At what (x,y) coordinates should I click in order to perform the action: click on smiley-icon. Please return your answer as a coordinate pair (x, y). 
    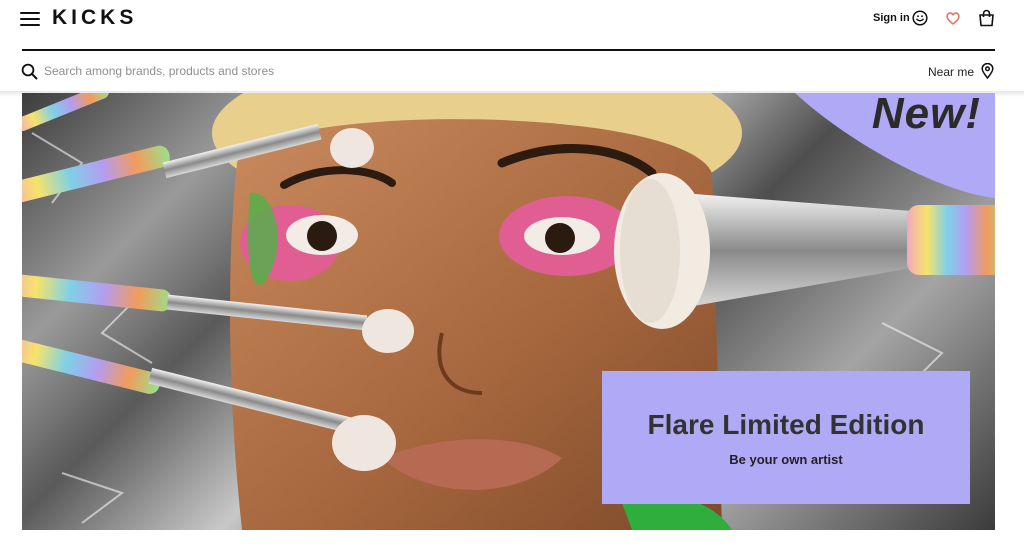
    Looking at the image, I should click on (920, 18).